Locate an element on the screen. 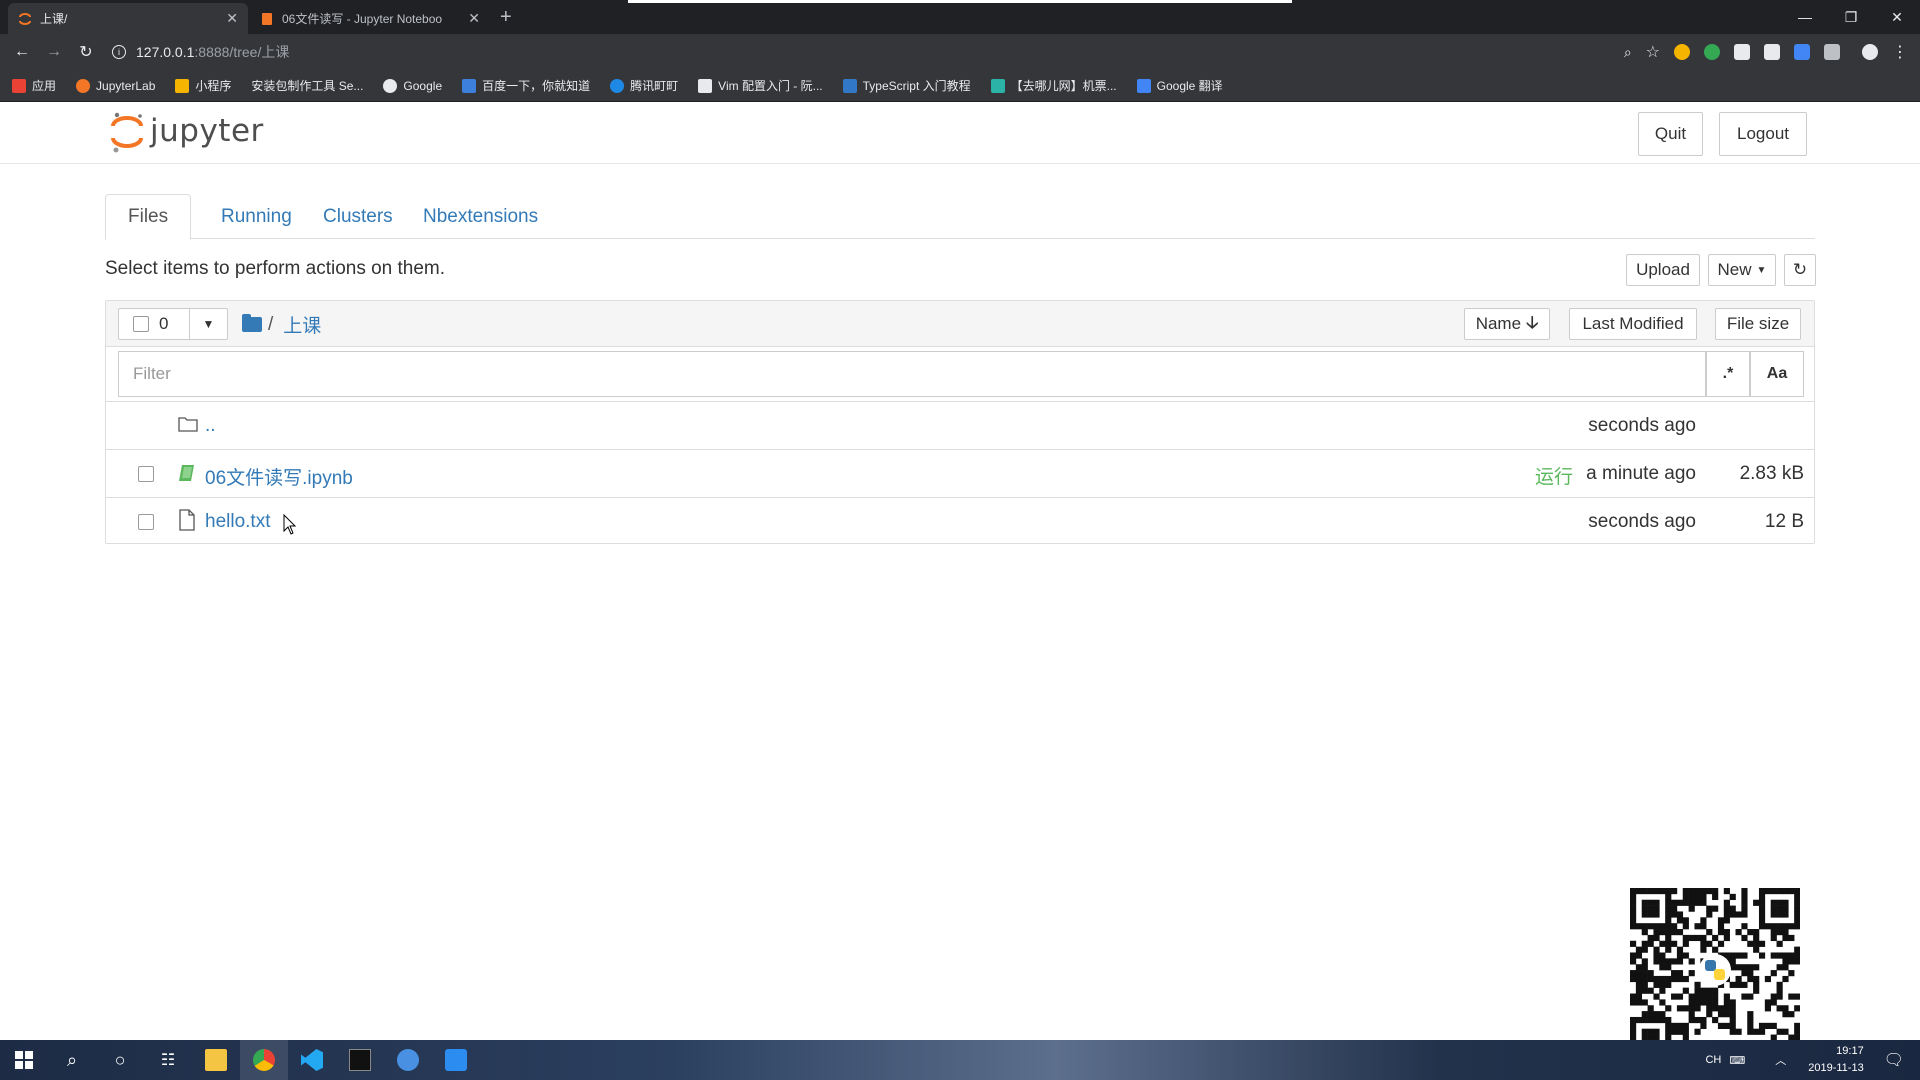  new-dropdown-button: New ▼ is located at coordinates (1742, 270).